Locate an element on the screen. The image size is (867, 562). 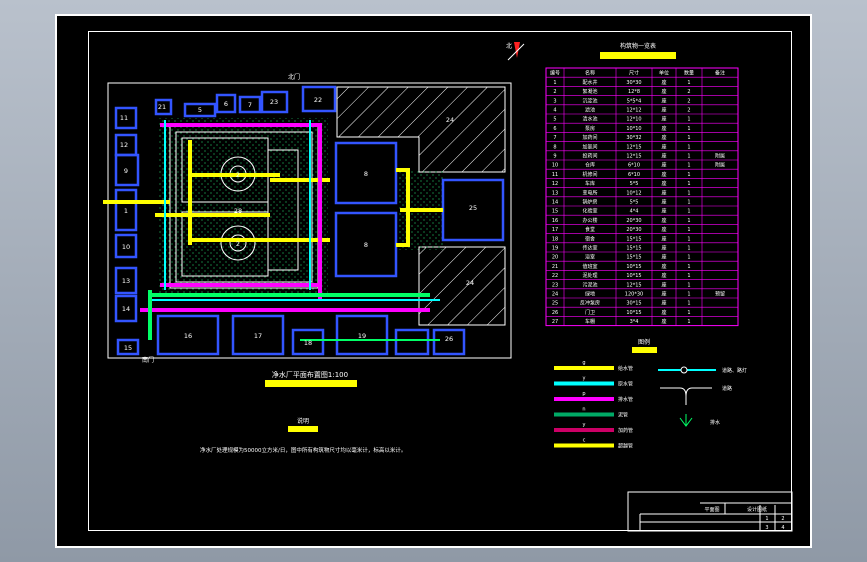
legend-code: p is located at coordinates (583, 394).